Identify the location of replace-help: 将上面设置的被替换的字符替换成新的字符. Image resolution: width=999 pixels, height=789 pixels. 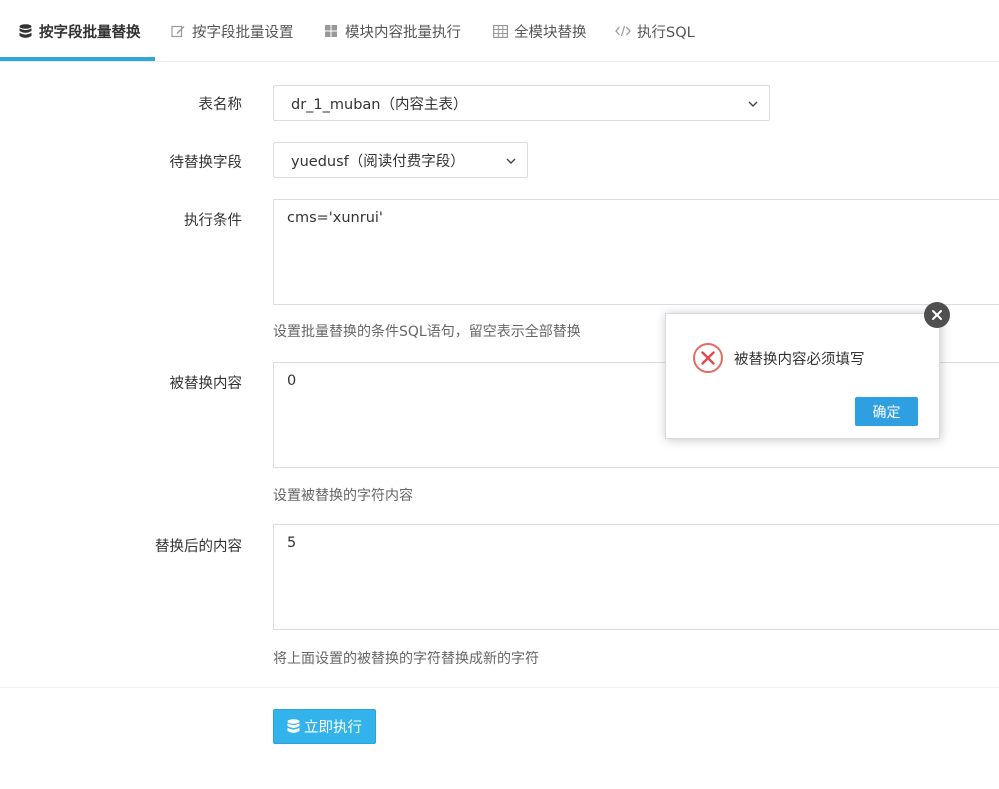
(406, 659).